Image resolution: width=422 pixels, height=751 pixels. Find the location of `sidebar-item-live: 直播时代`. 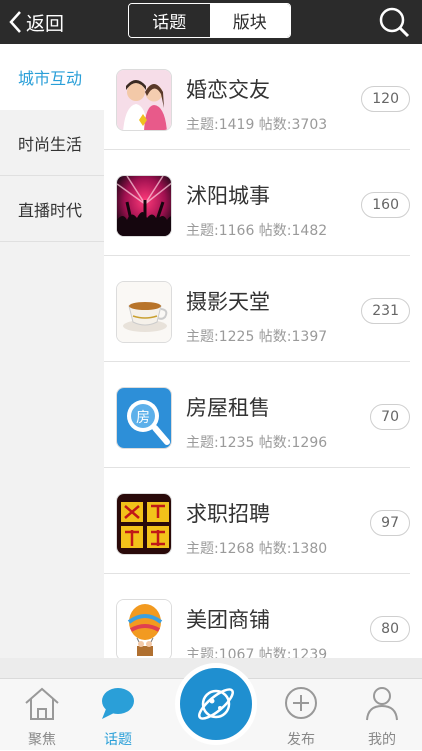

sidebar-item-live: 直播时代 is located at coordinates (52, 209).